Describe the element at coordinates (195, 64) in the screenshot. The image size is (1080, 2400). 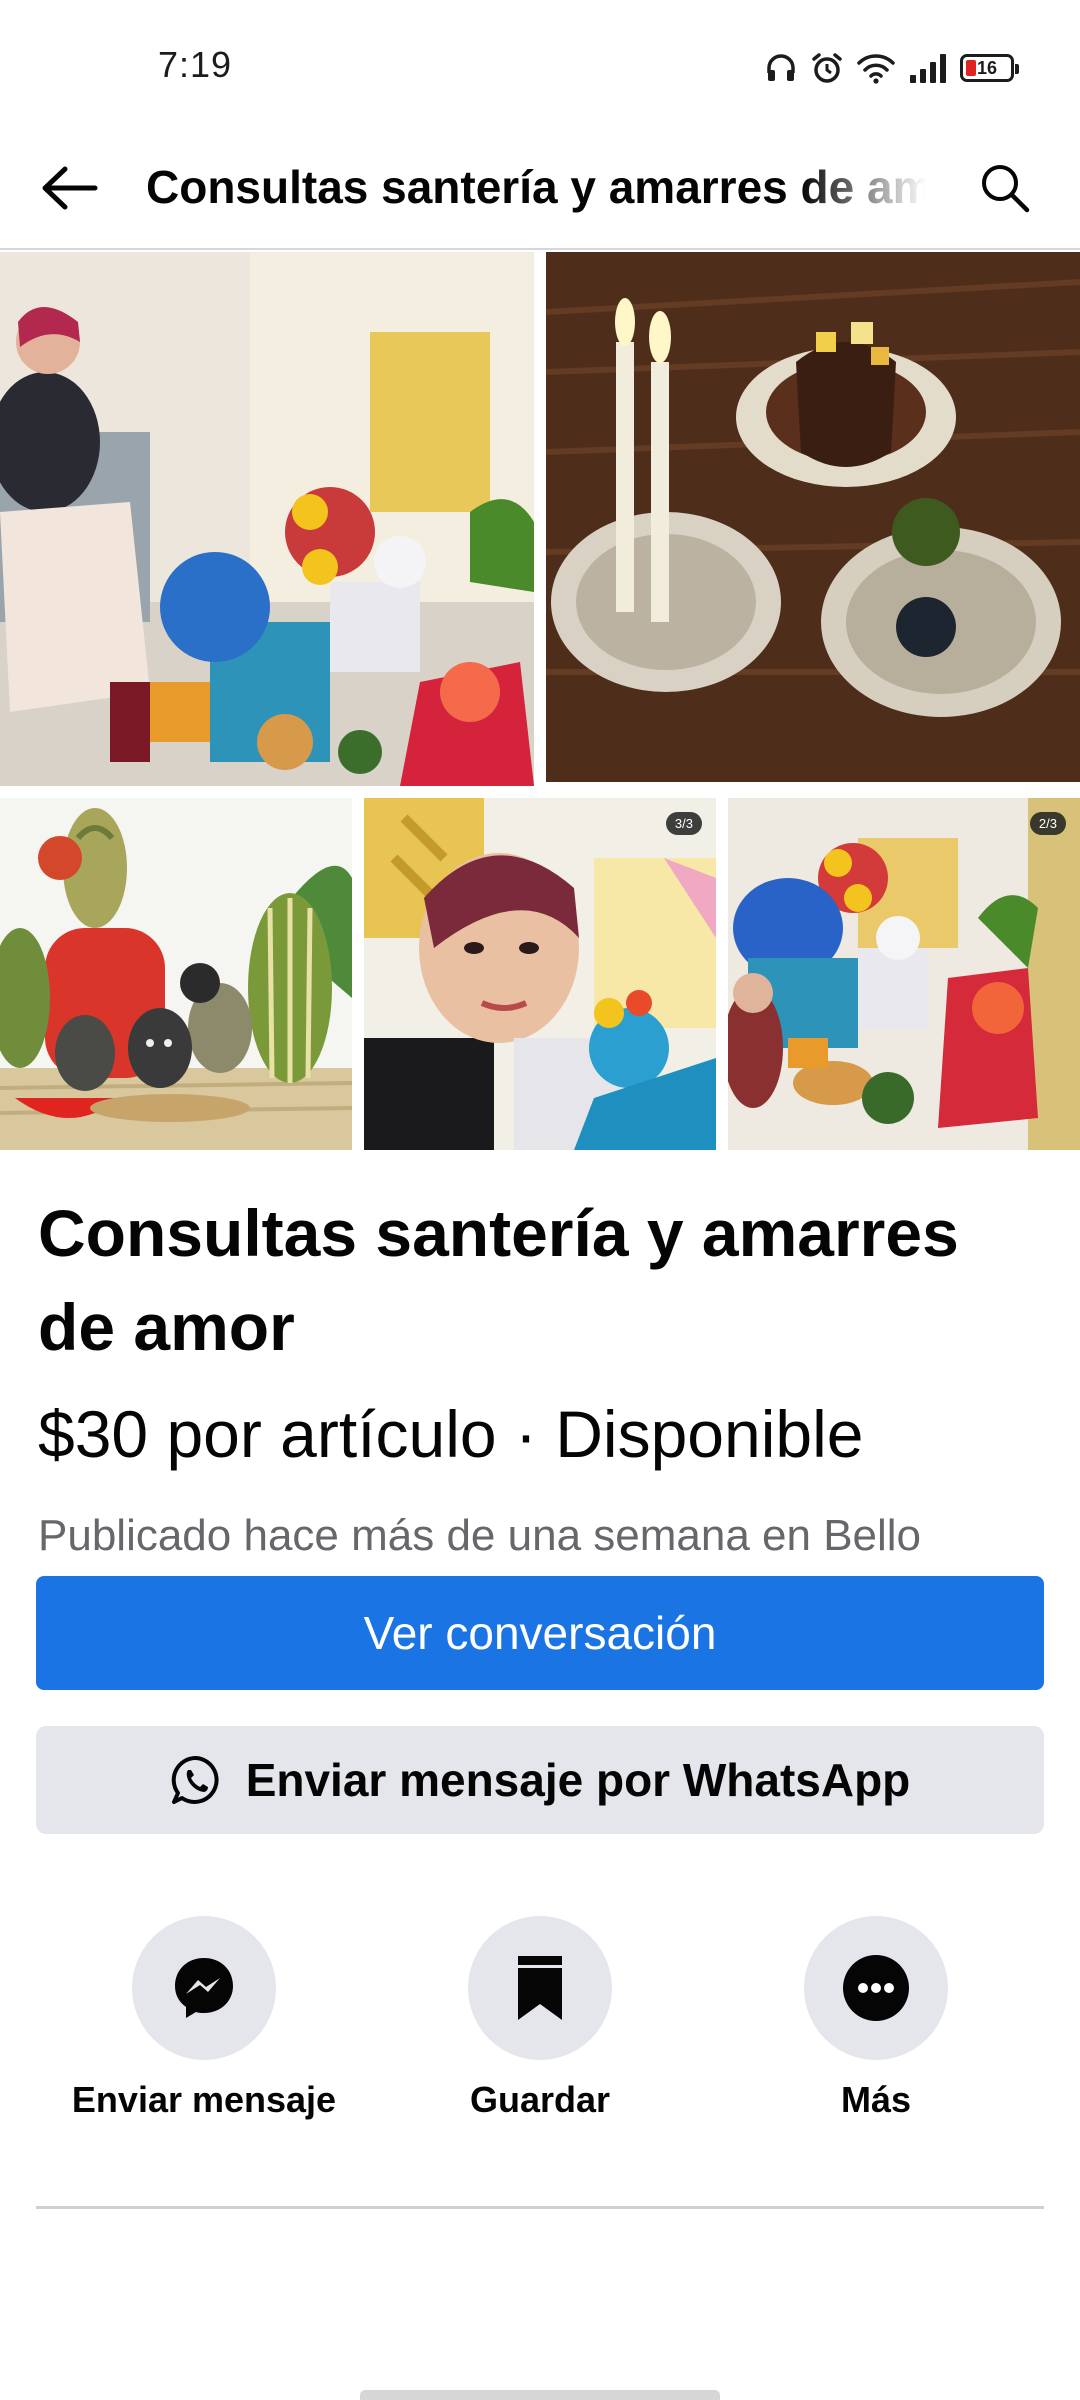
I see `status-time: 7:19` at that location.